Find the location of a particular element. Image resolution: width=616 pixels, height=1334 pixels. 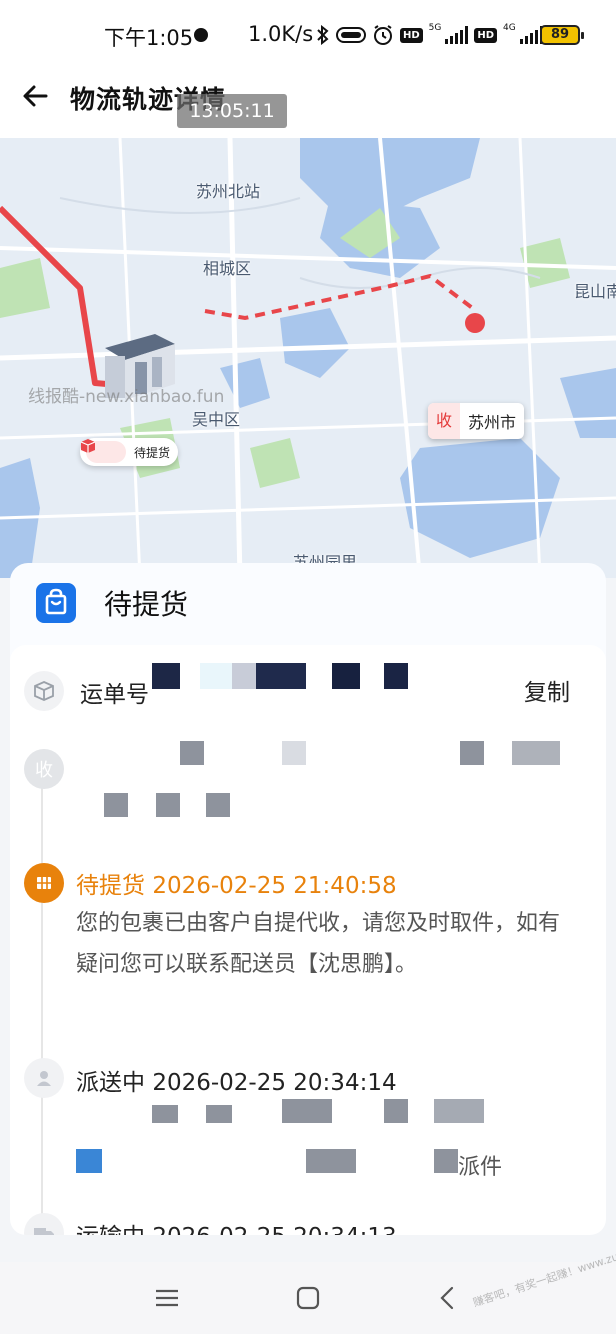

event-datetime: 2026-02-25 20:34:13 is located at coordinates (274, 1229).